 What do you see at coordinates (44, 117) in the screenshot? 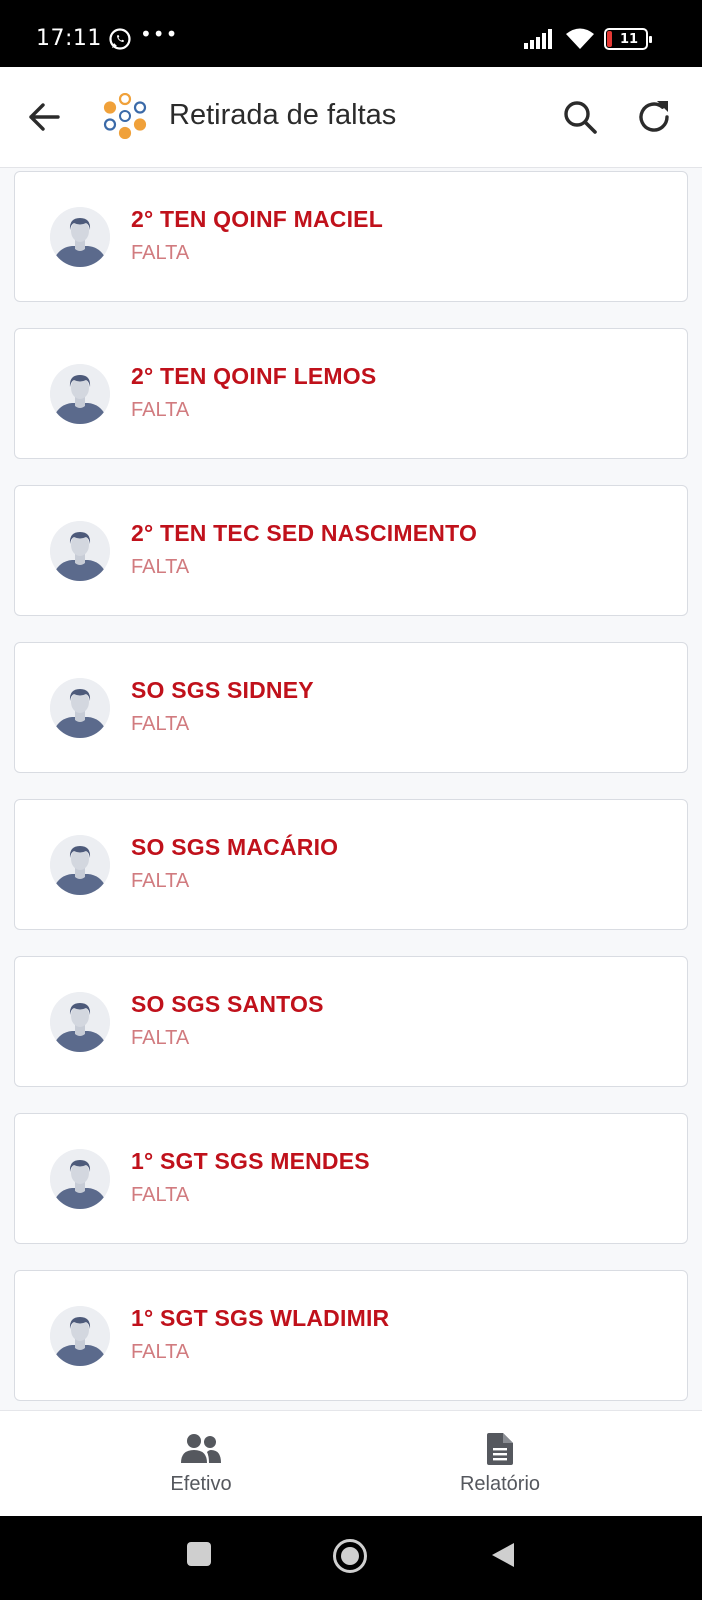
I see `back-arrow-icon` at bounding box center [44, 117].